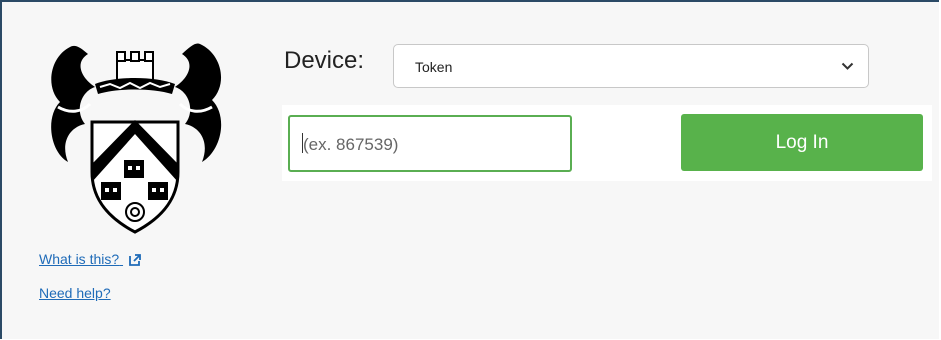  I want to click on what-is-this-link: What is this?, so click(90, 259).